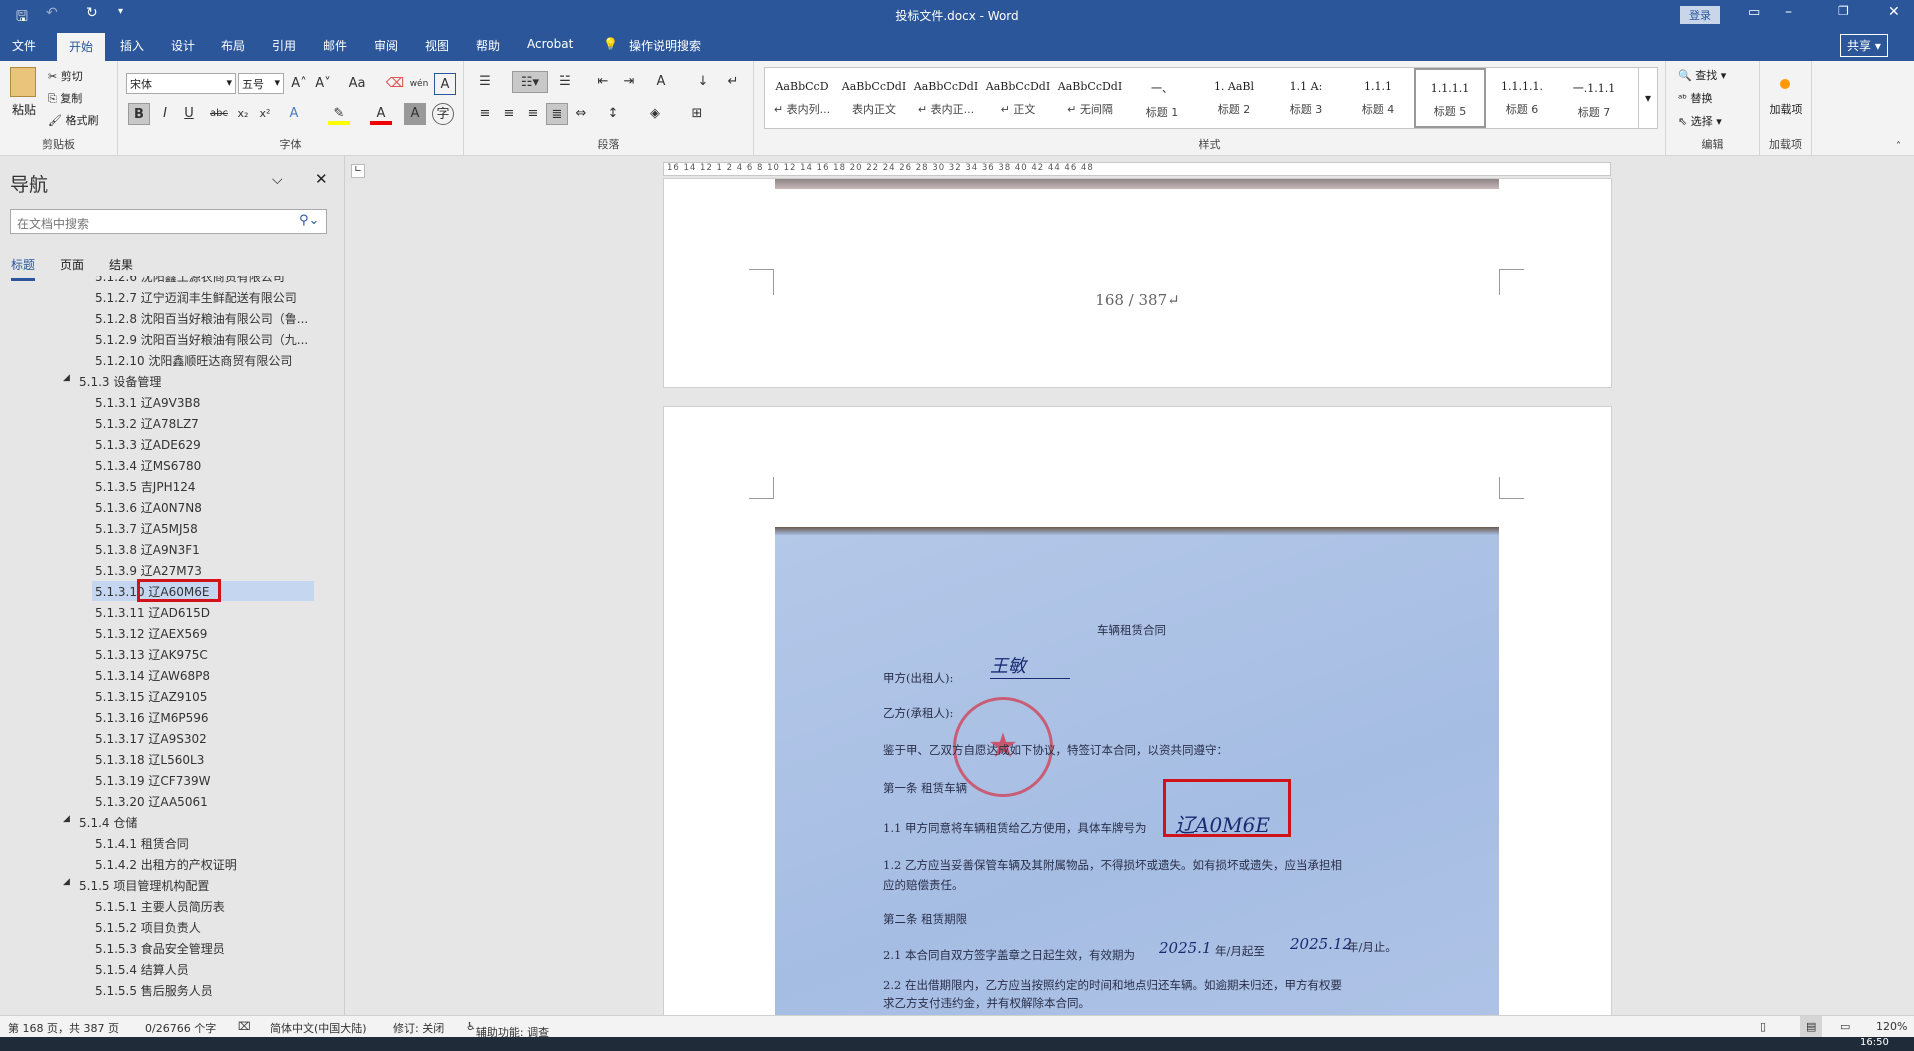  I want to click on tab-acrobat: Acrobat, so click(550, 44).